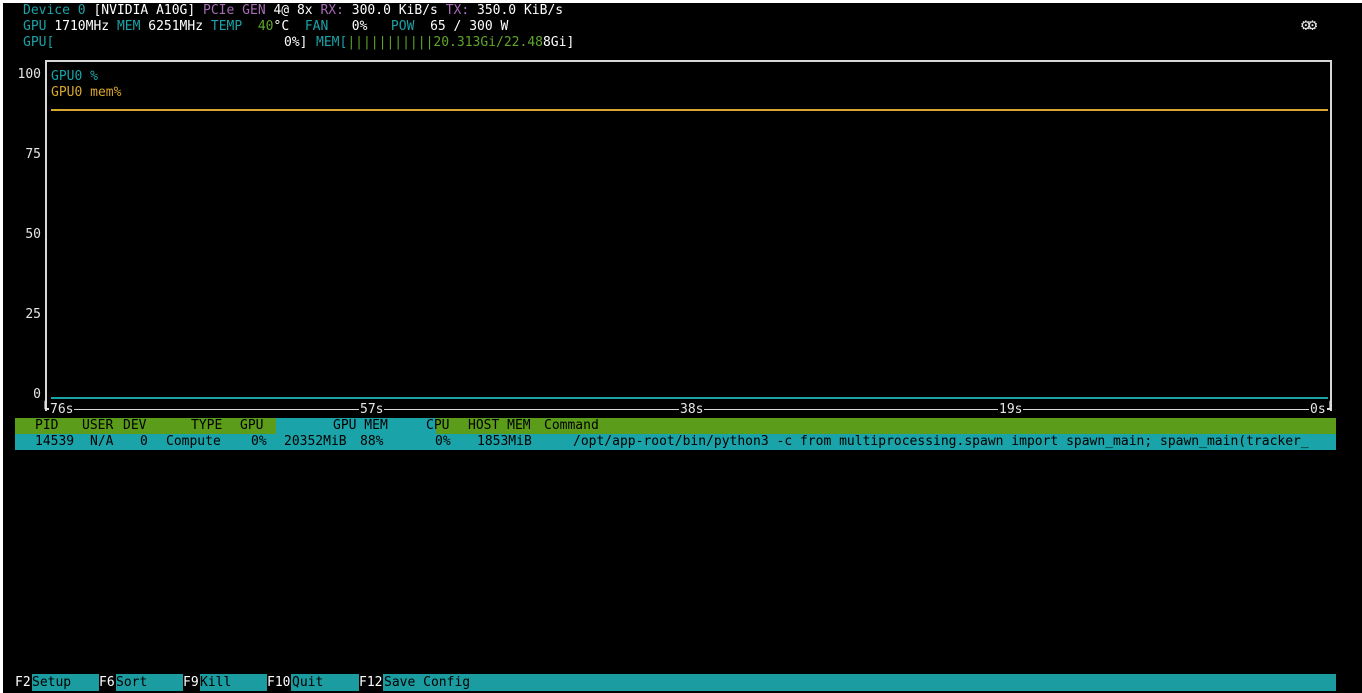 Image resolution: width=1362 pixels, height=693 pixels. What do you see at coordinates (144, 10) in the screenshot?
I see `device-name: [NVIDIA A10G]` at bounding box center [144, 10].